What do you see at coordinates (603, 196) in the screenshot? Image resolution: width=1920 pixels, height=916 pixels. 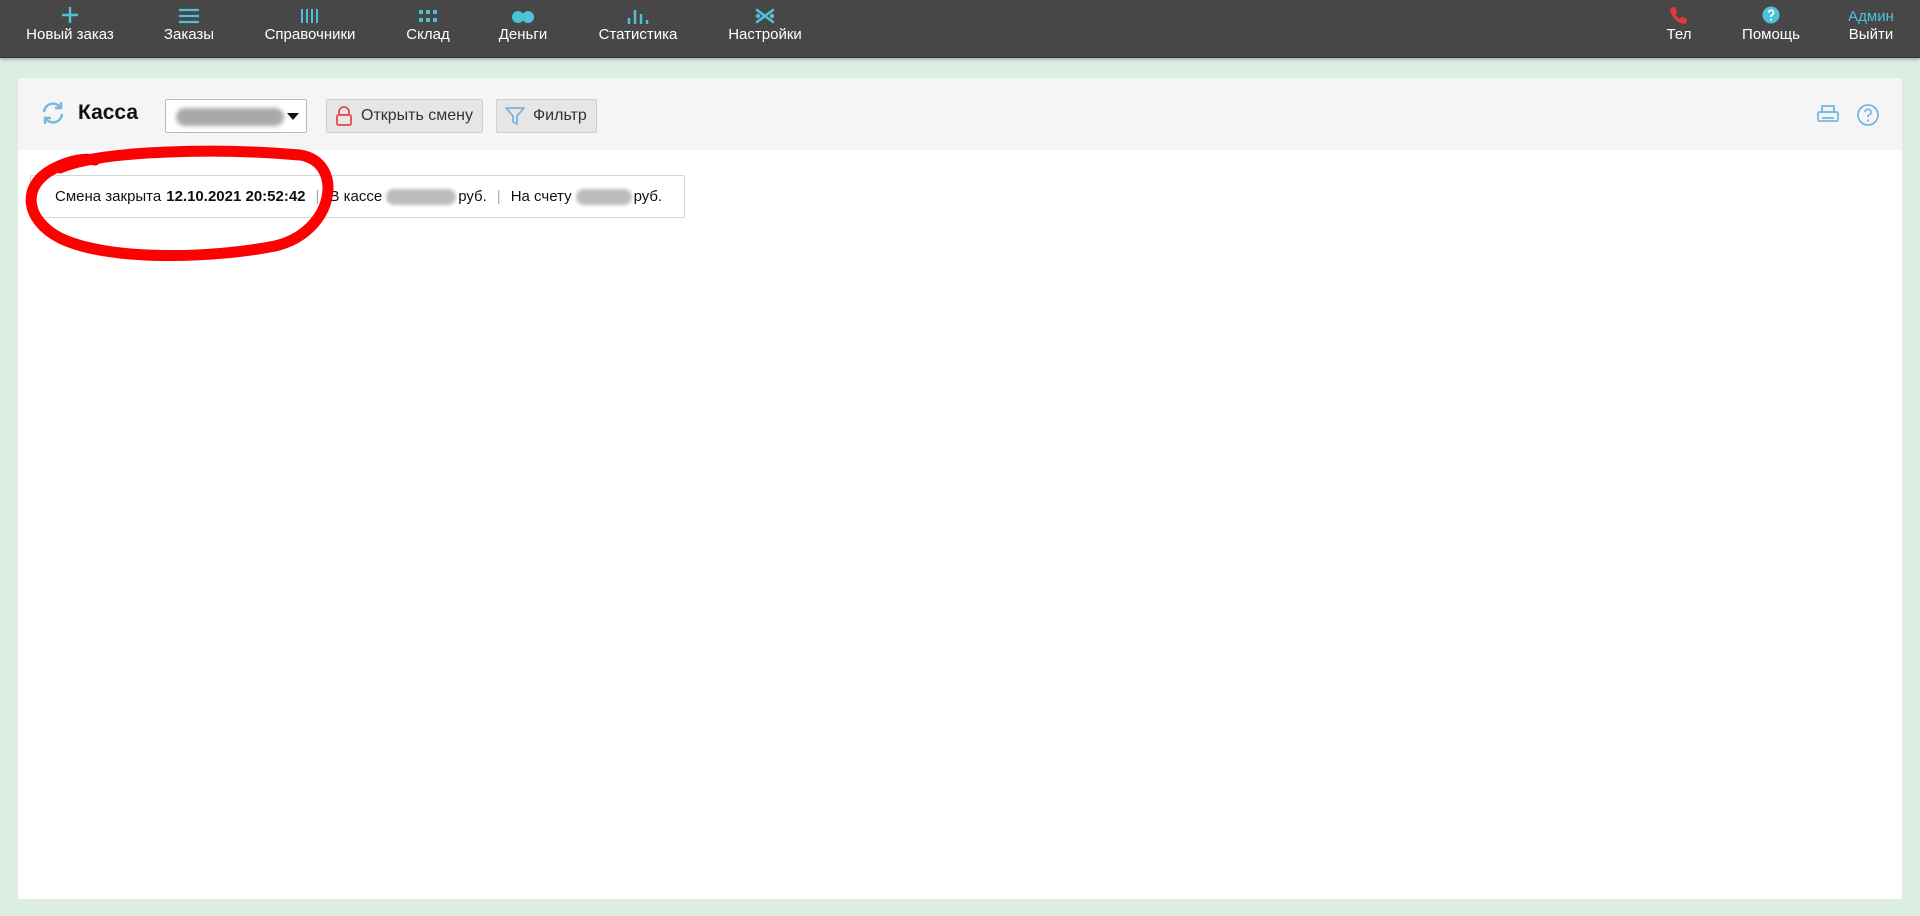 I see `redacted-account-amount` at bounding box center [603, 196].